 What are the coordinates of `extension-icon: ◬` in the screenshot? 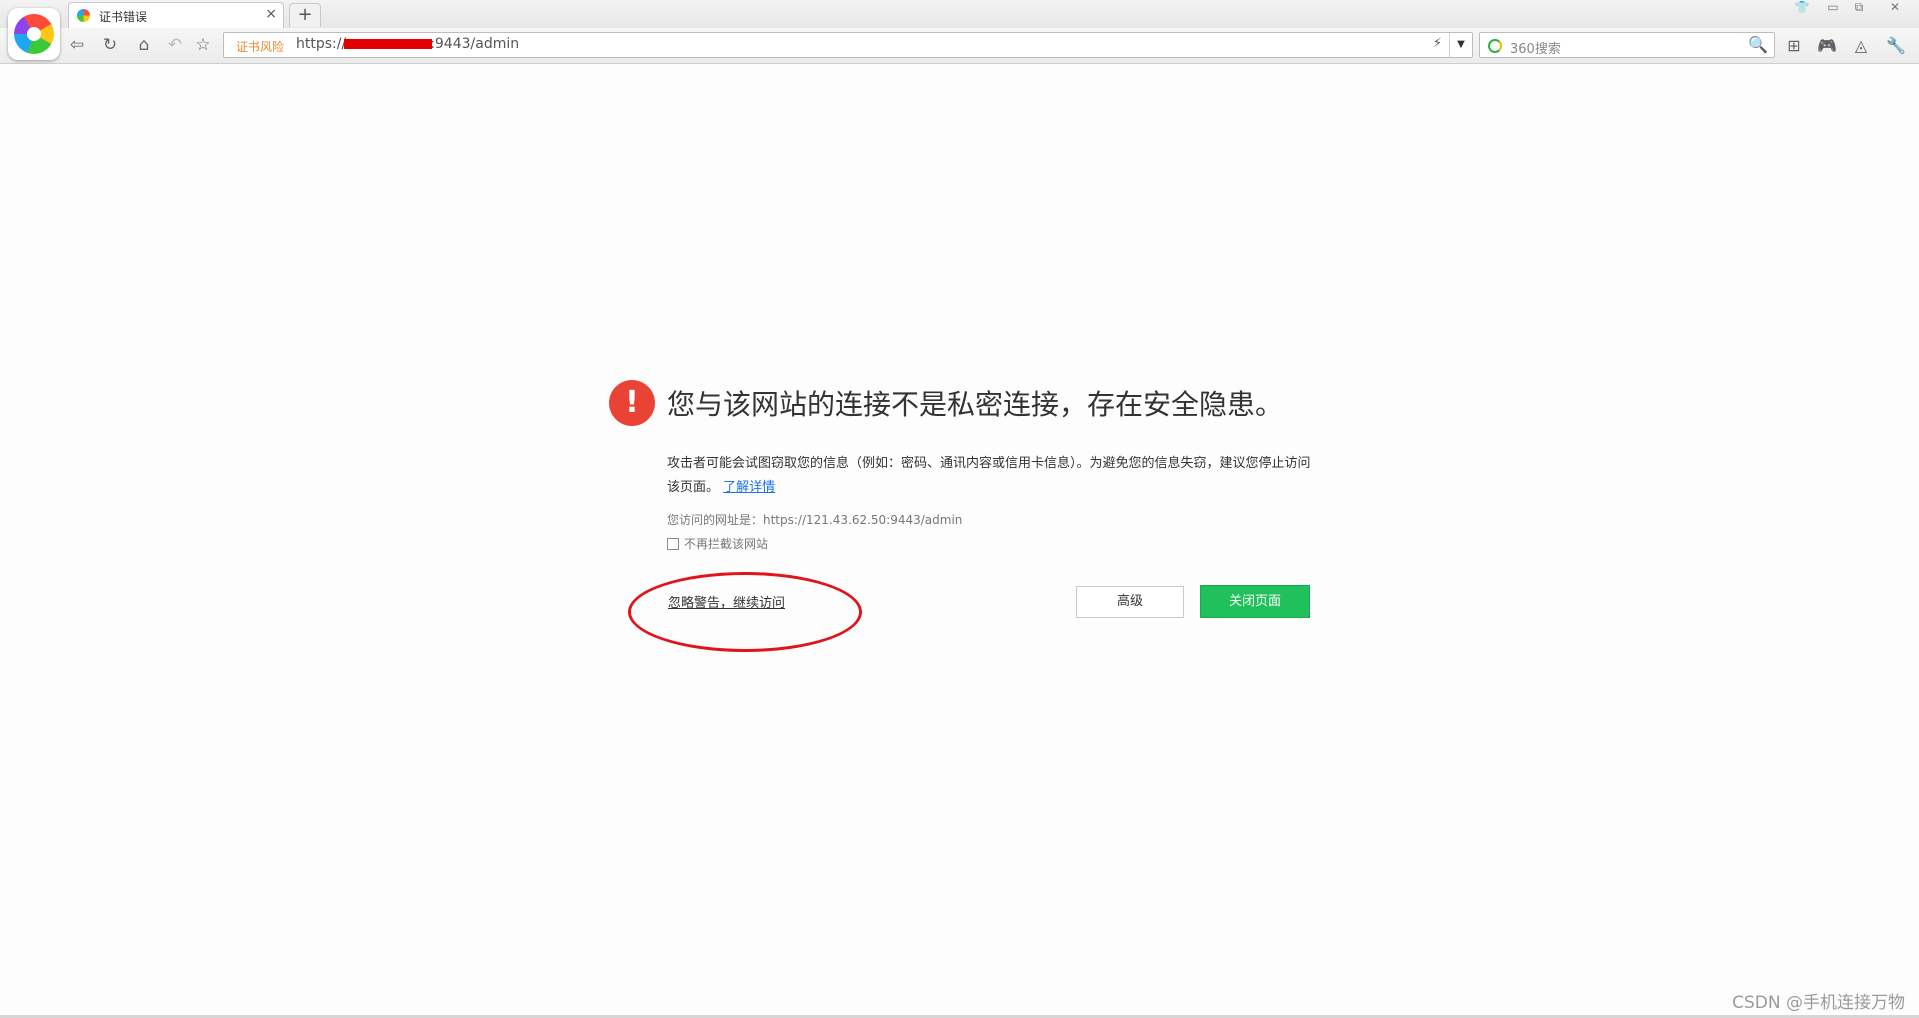 It's located at (1861, 46).